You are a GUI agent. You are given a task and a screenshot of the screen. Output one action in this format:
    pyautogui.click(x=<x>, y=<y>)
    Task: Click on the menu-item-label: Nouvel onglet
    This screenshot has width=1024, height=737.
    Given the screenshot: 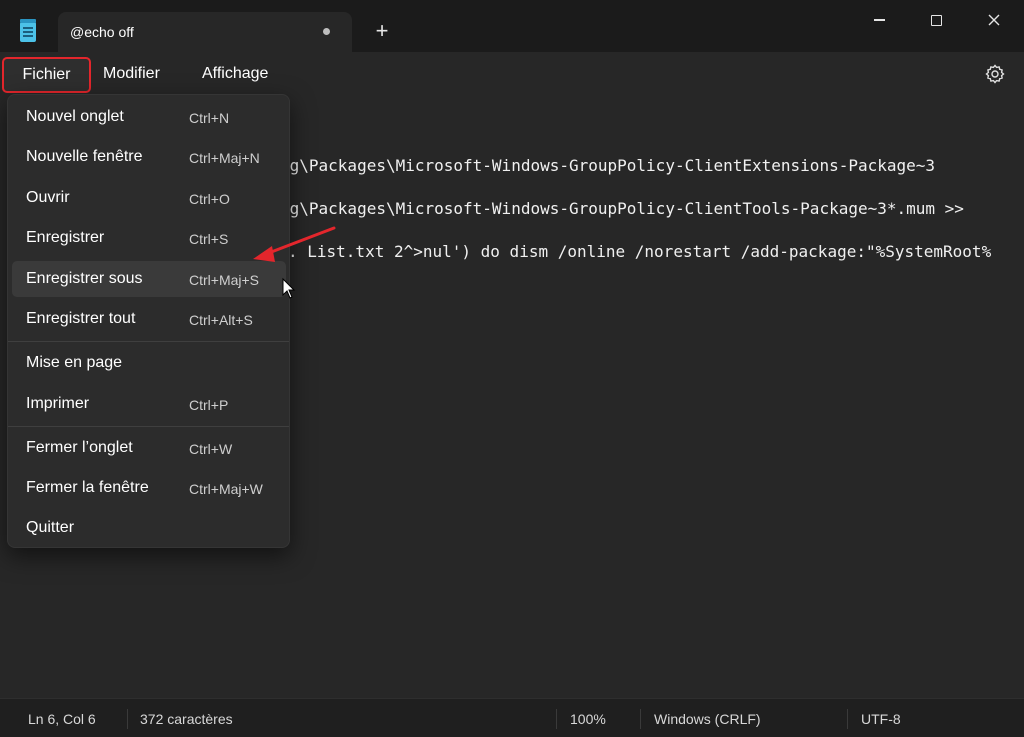 What is the action you would take?
    pyautogui.click(x=75, y=116)
    